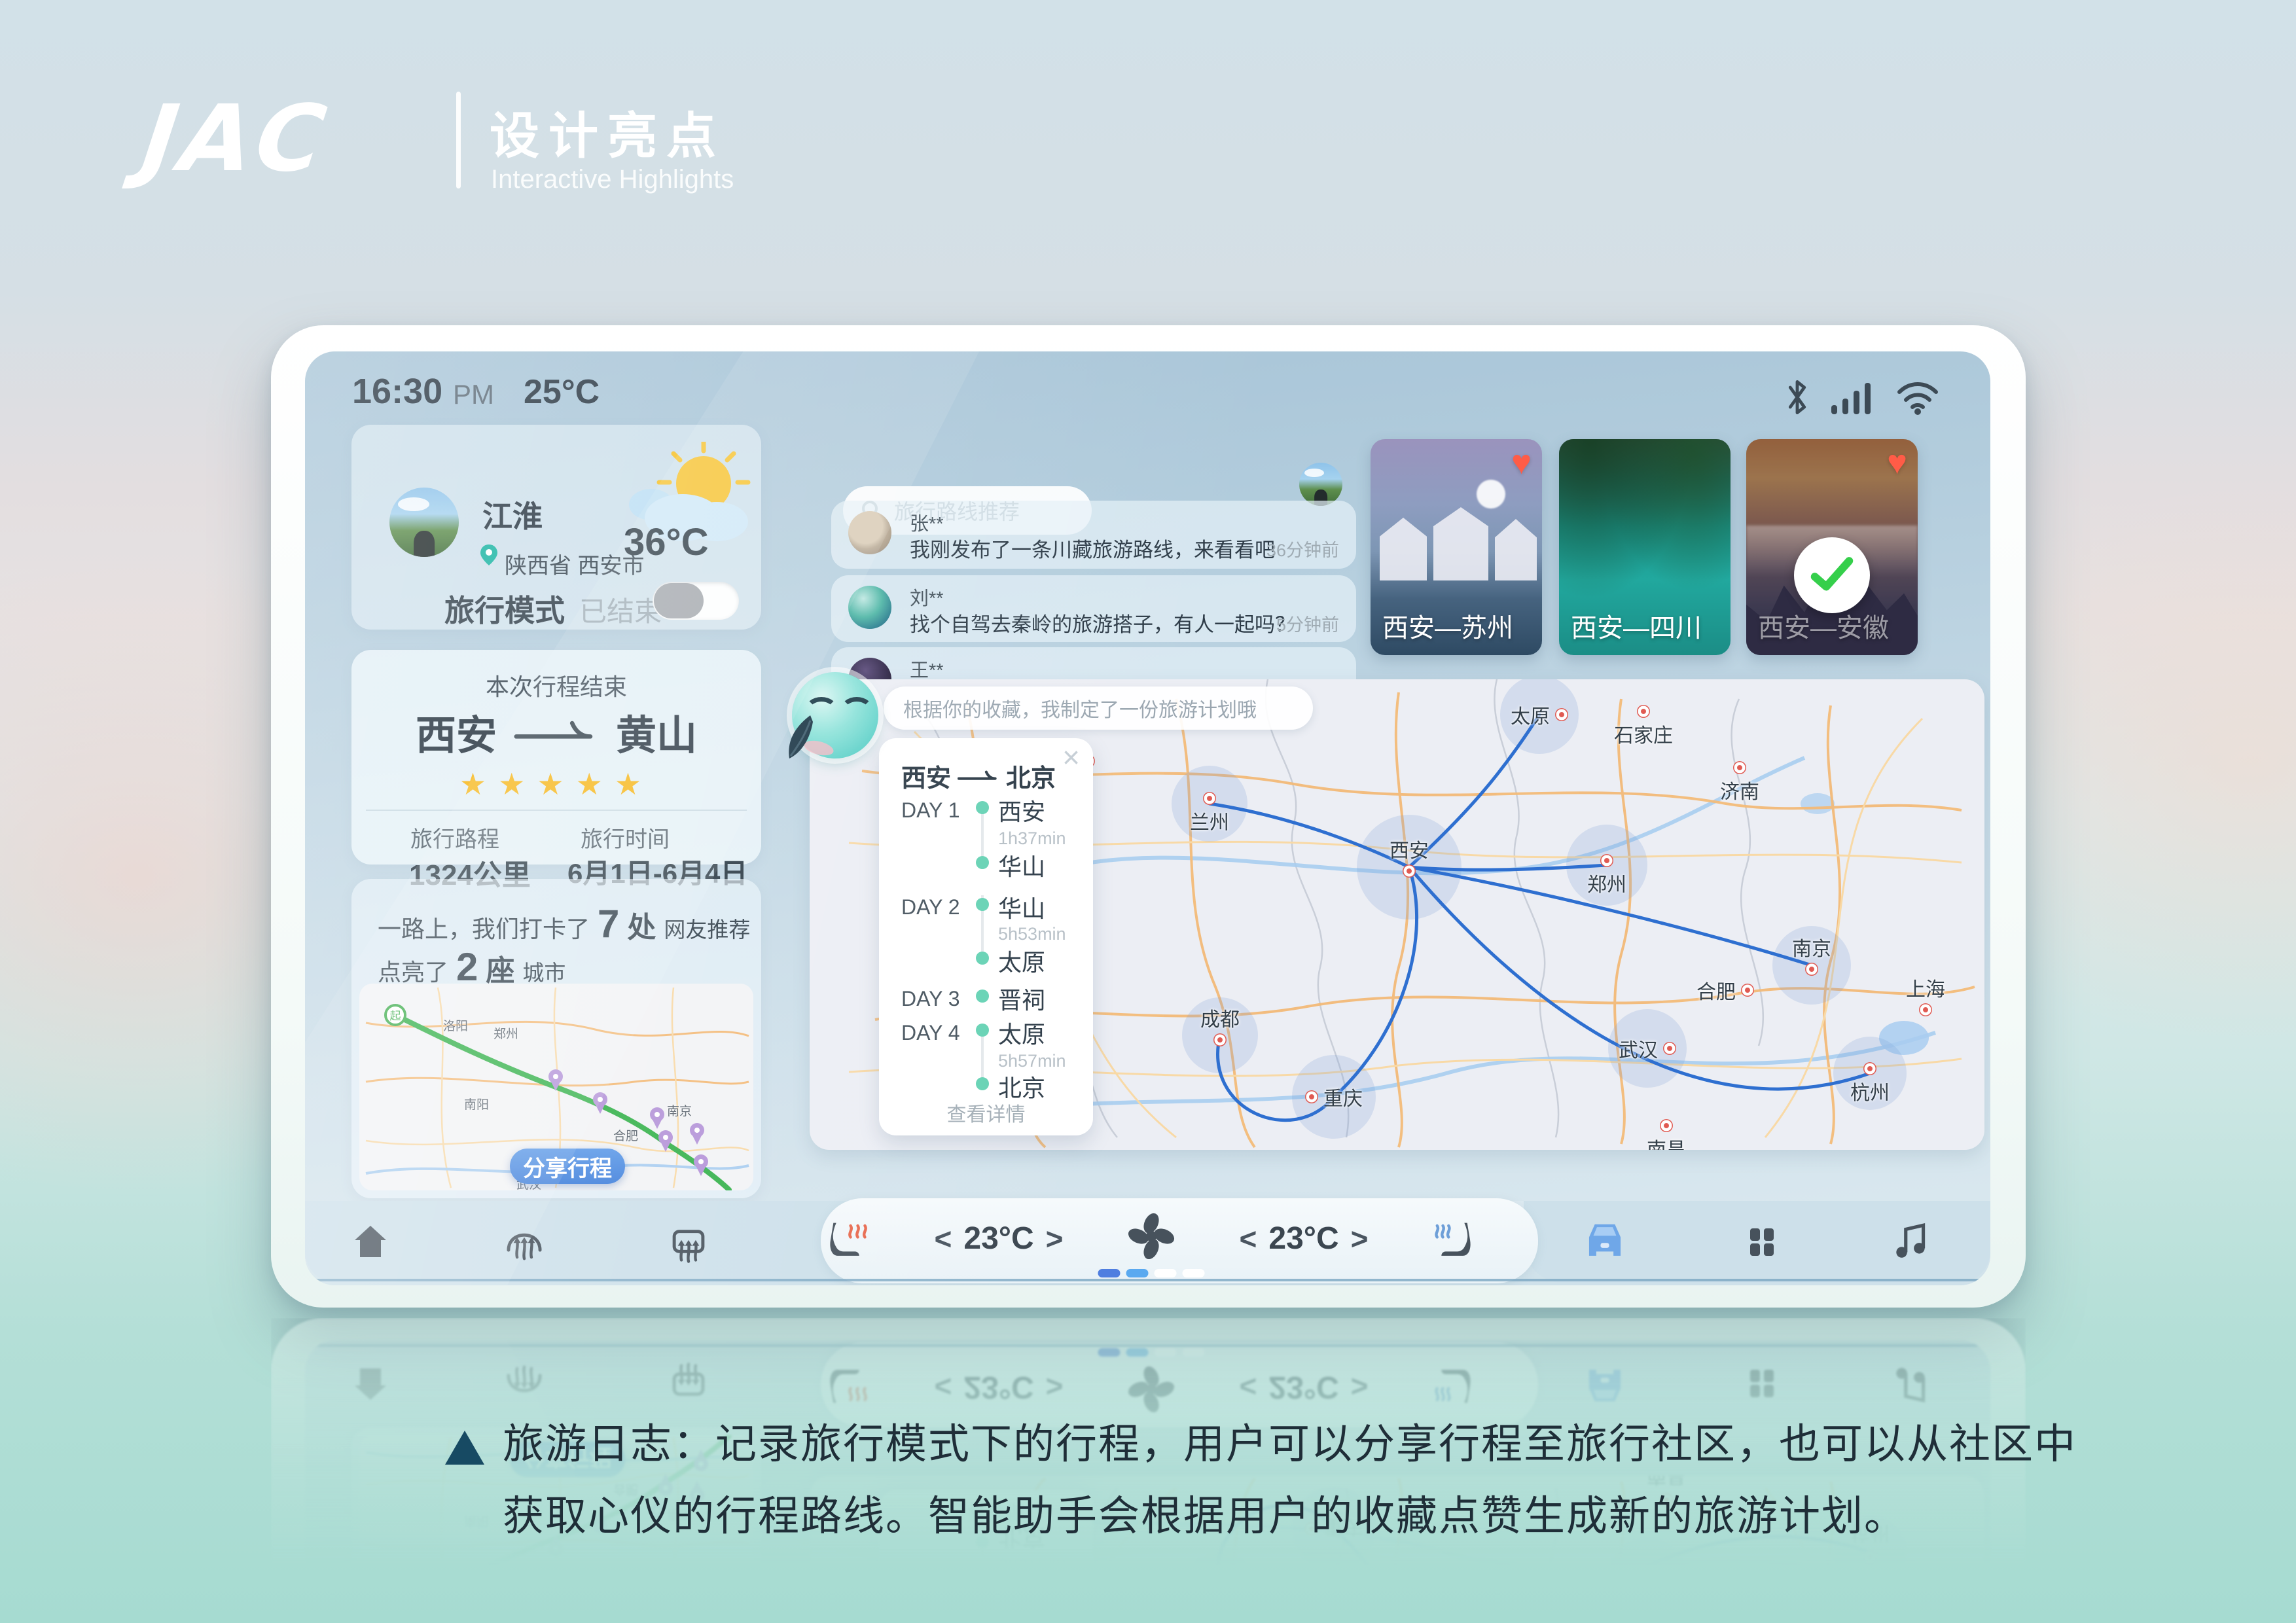 The width and height of the screenshot is (2296, 1623). What do you see at coordinates (1762, 1241) in the screenshot?
I see `apps-grid-button` at bounding box center [1762, 1241].